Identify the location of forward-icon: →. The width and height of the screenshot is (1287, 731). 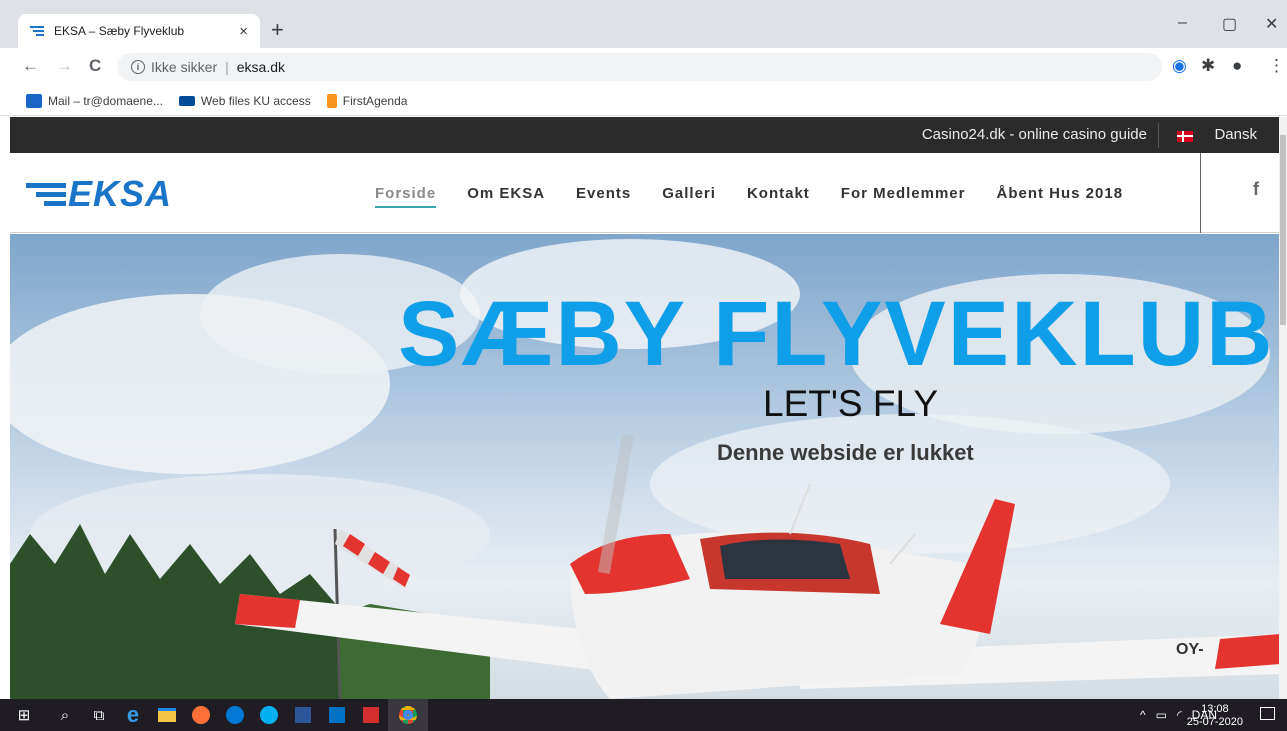
(64, 66).